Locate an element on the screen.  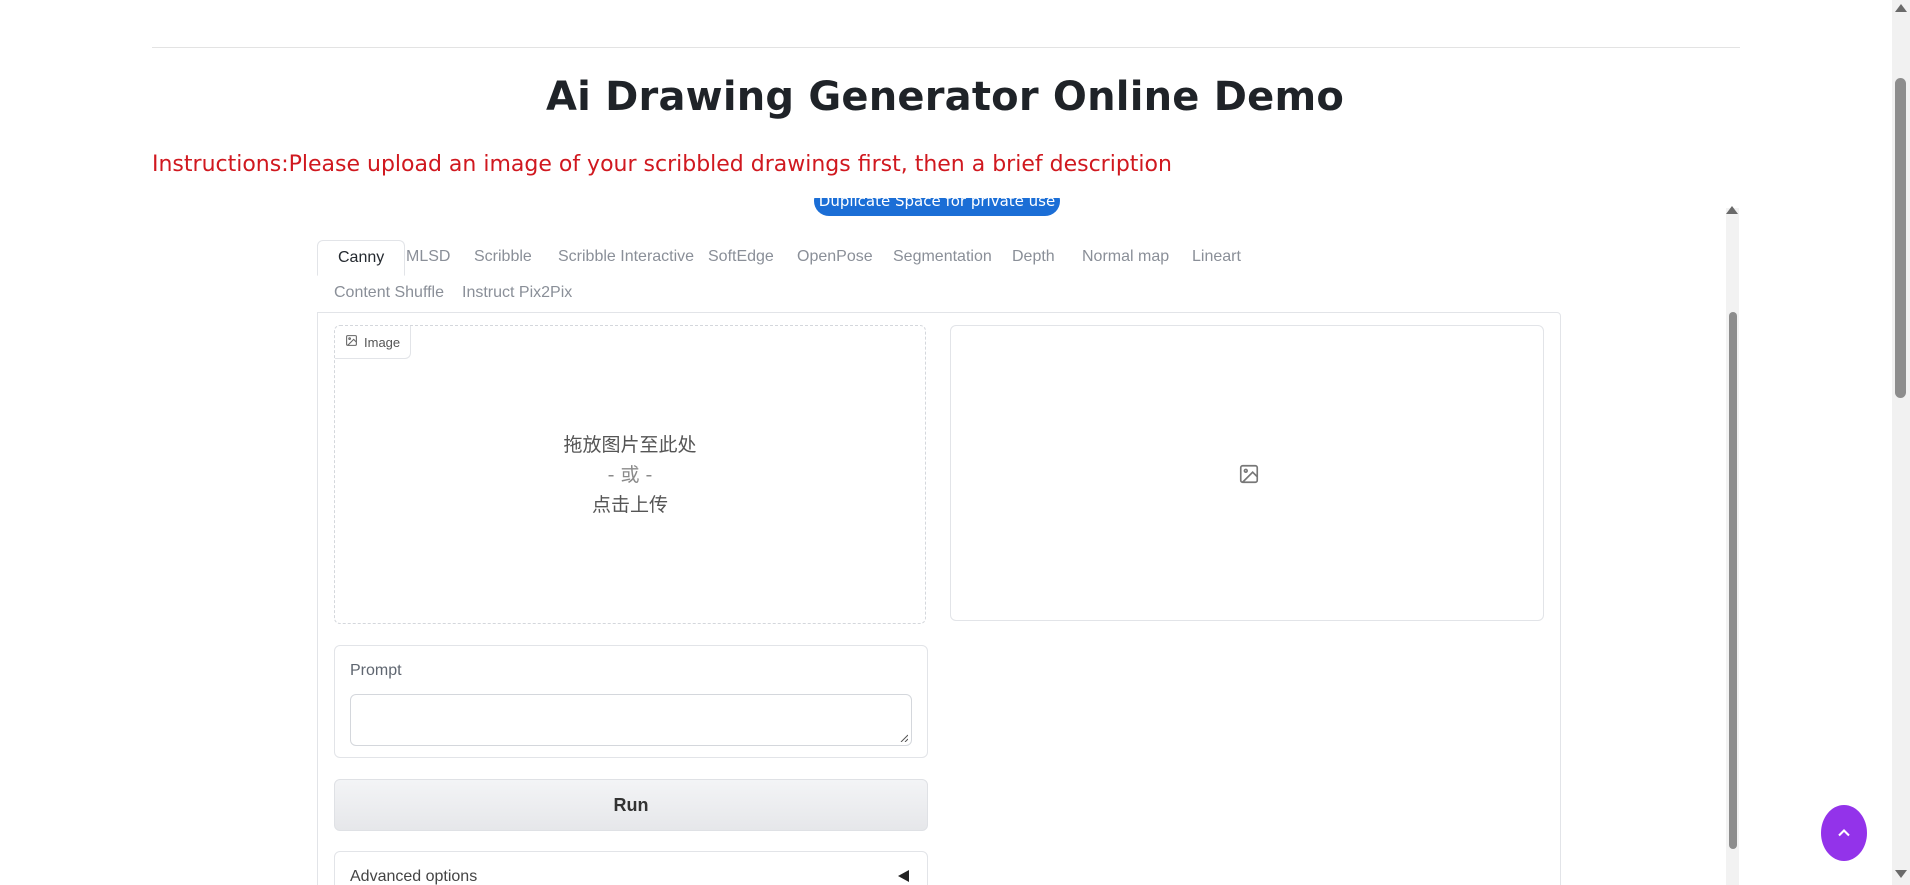
tab-normal-map: Normal map is located at coordinates (1125, 257).